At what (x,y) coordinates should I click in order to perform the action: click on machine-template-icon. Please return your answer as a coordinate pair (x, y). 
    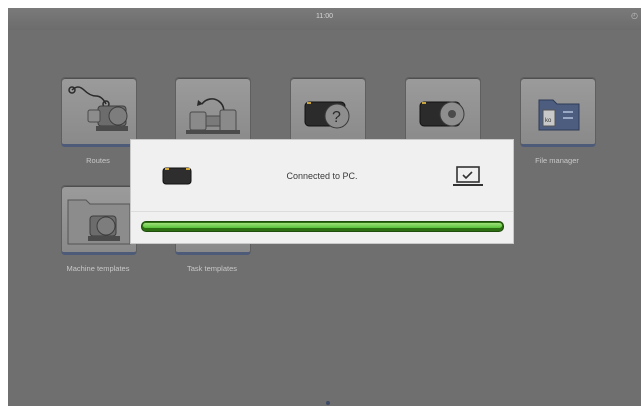
    Looking at the image, I should click on (99, 222).